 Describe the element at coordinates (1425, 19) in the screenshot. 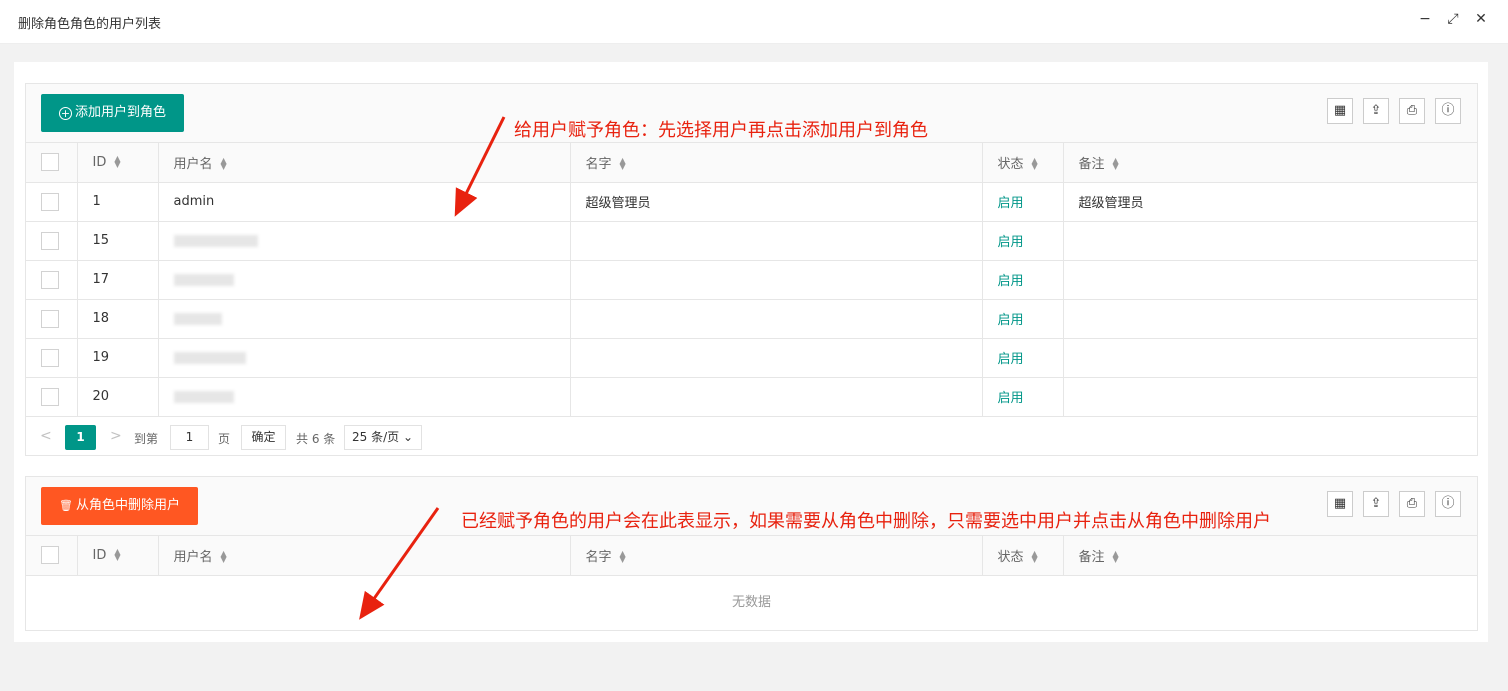

I see `minimize-icon: −` at that location.